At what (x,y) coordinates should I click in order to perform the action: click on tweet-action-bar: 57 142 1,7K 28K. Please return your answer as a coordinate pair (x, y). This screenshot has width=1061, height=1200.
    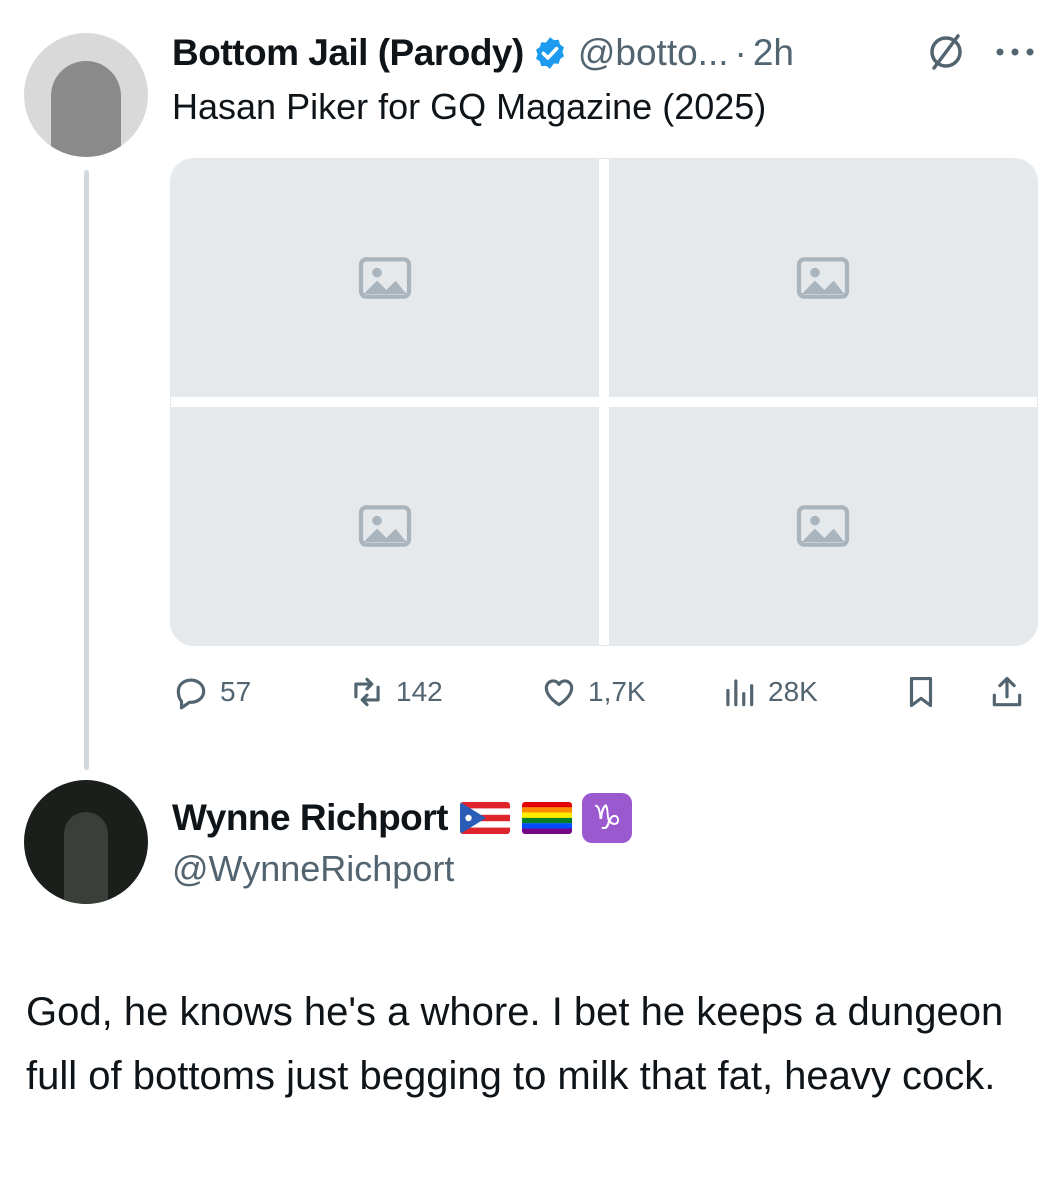
    Looking at the image, I should click on (605, 692).